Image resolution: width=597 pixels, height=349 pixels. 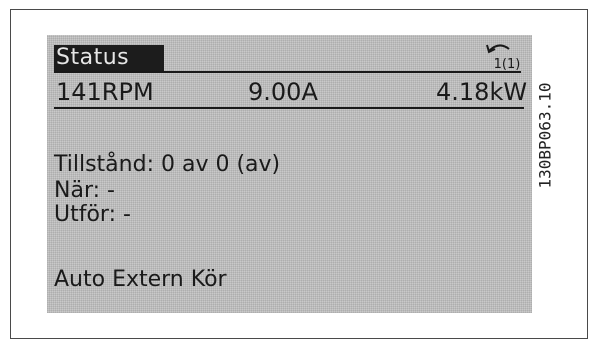 What do you see at coordinates (283, 92) in the screenshot?
I see `current-readout: 9.00A` at bounding box center [283, 92].